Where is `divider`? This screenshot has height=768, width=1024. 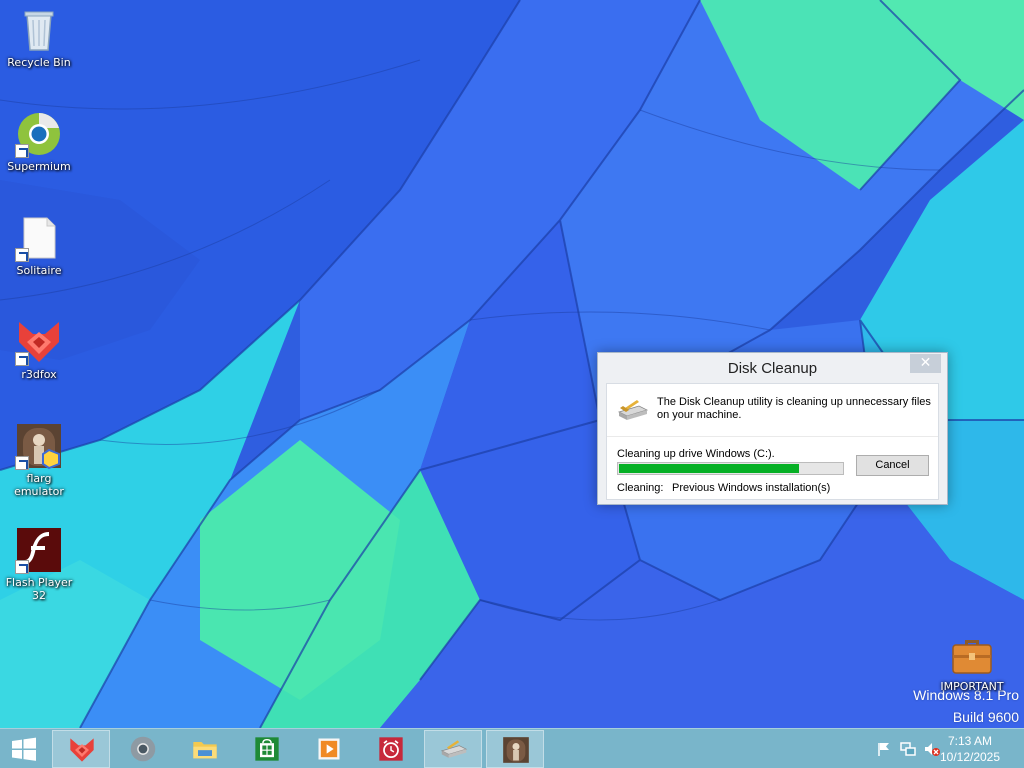
divider is located at coordinates (772, 436).